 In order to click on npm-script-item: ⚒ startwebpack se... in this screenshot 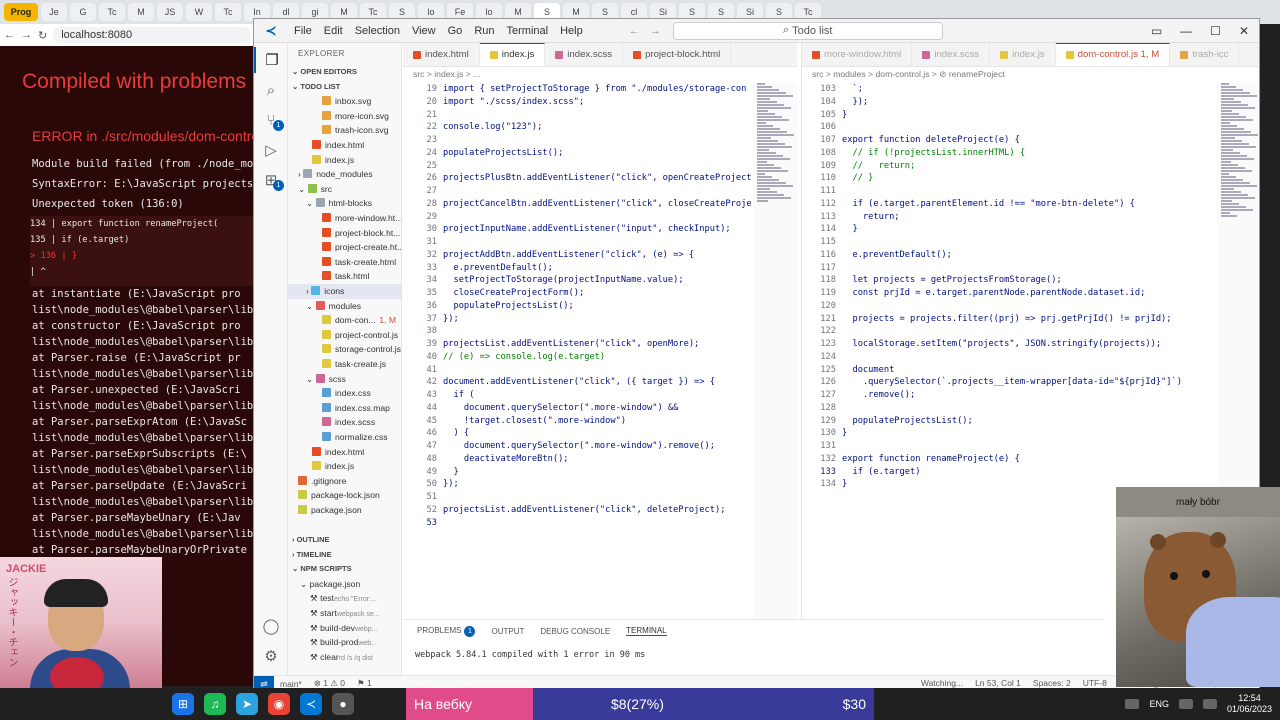, I will do `click(344, 613)`.